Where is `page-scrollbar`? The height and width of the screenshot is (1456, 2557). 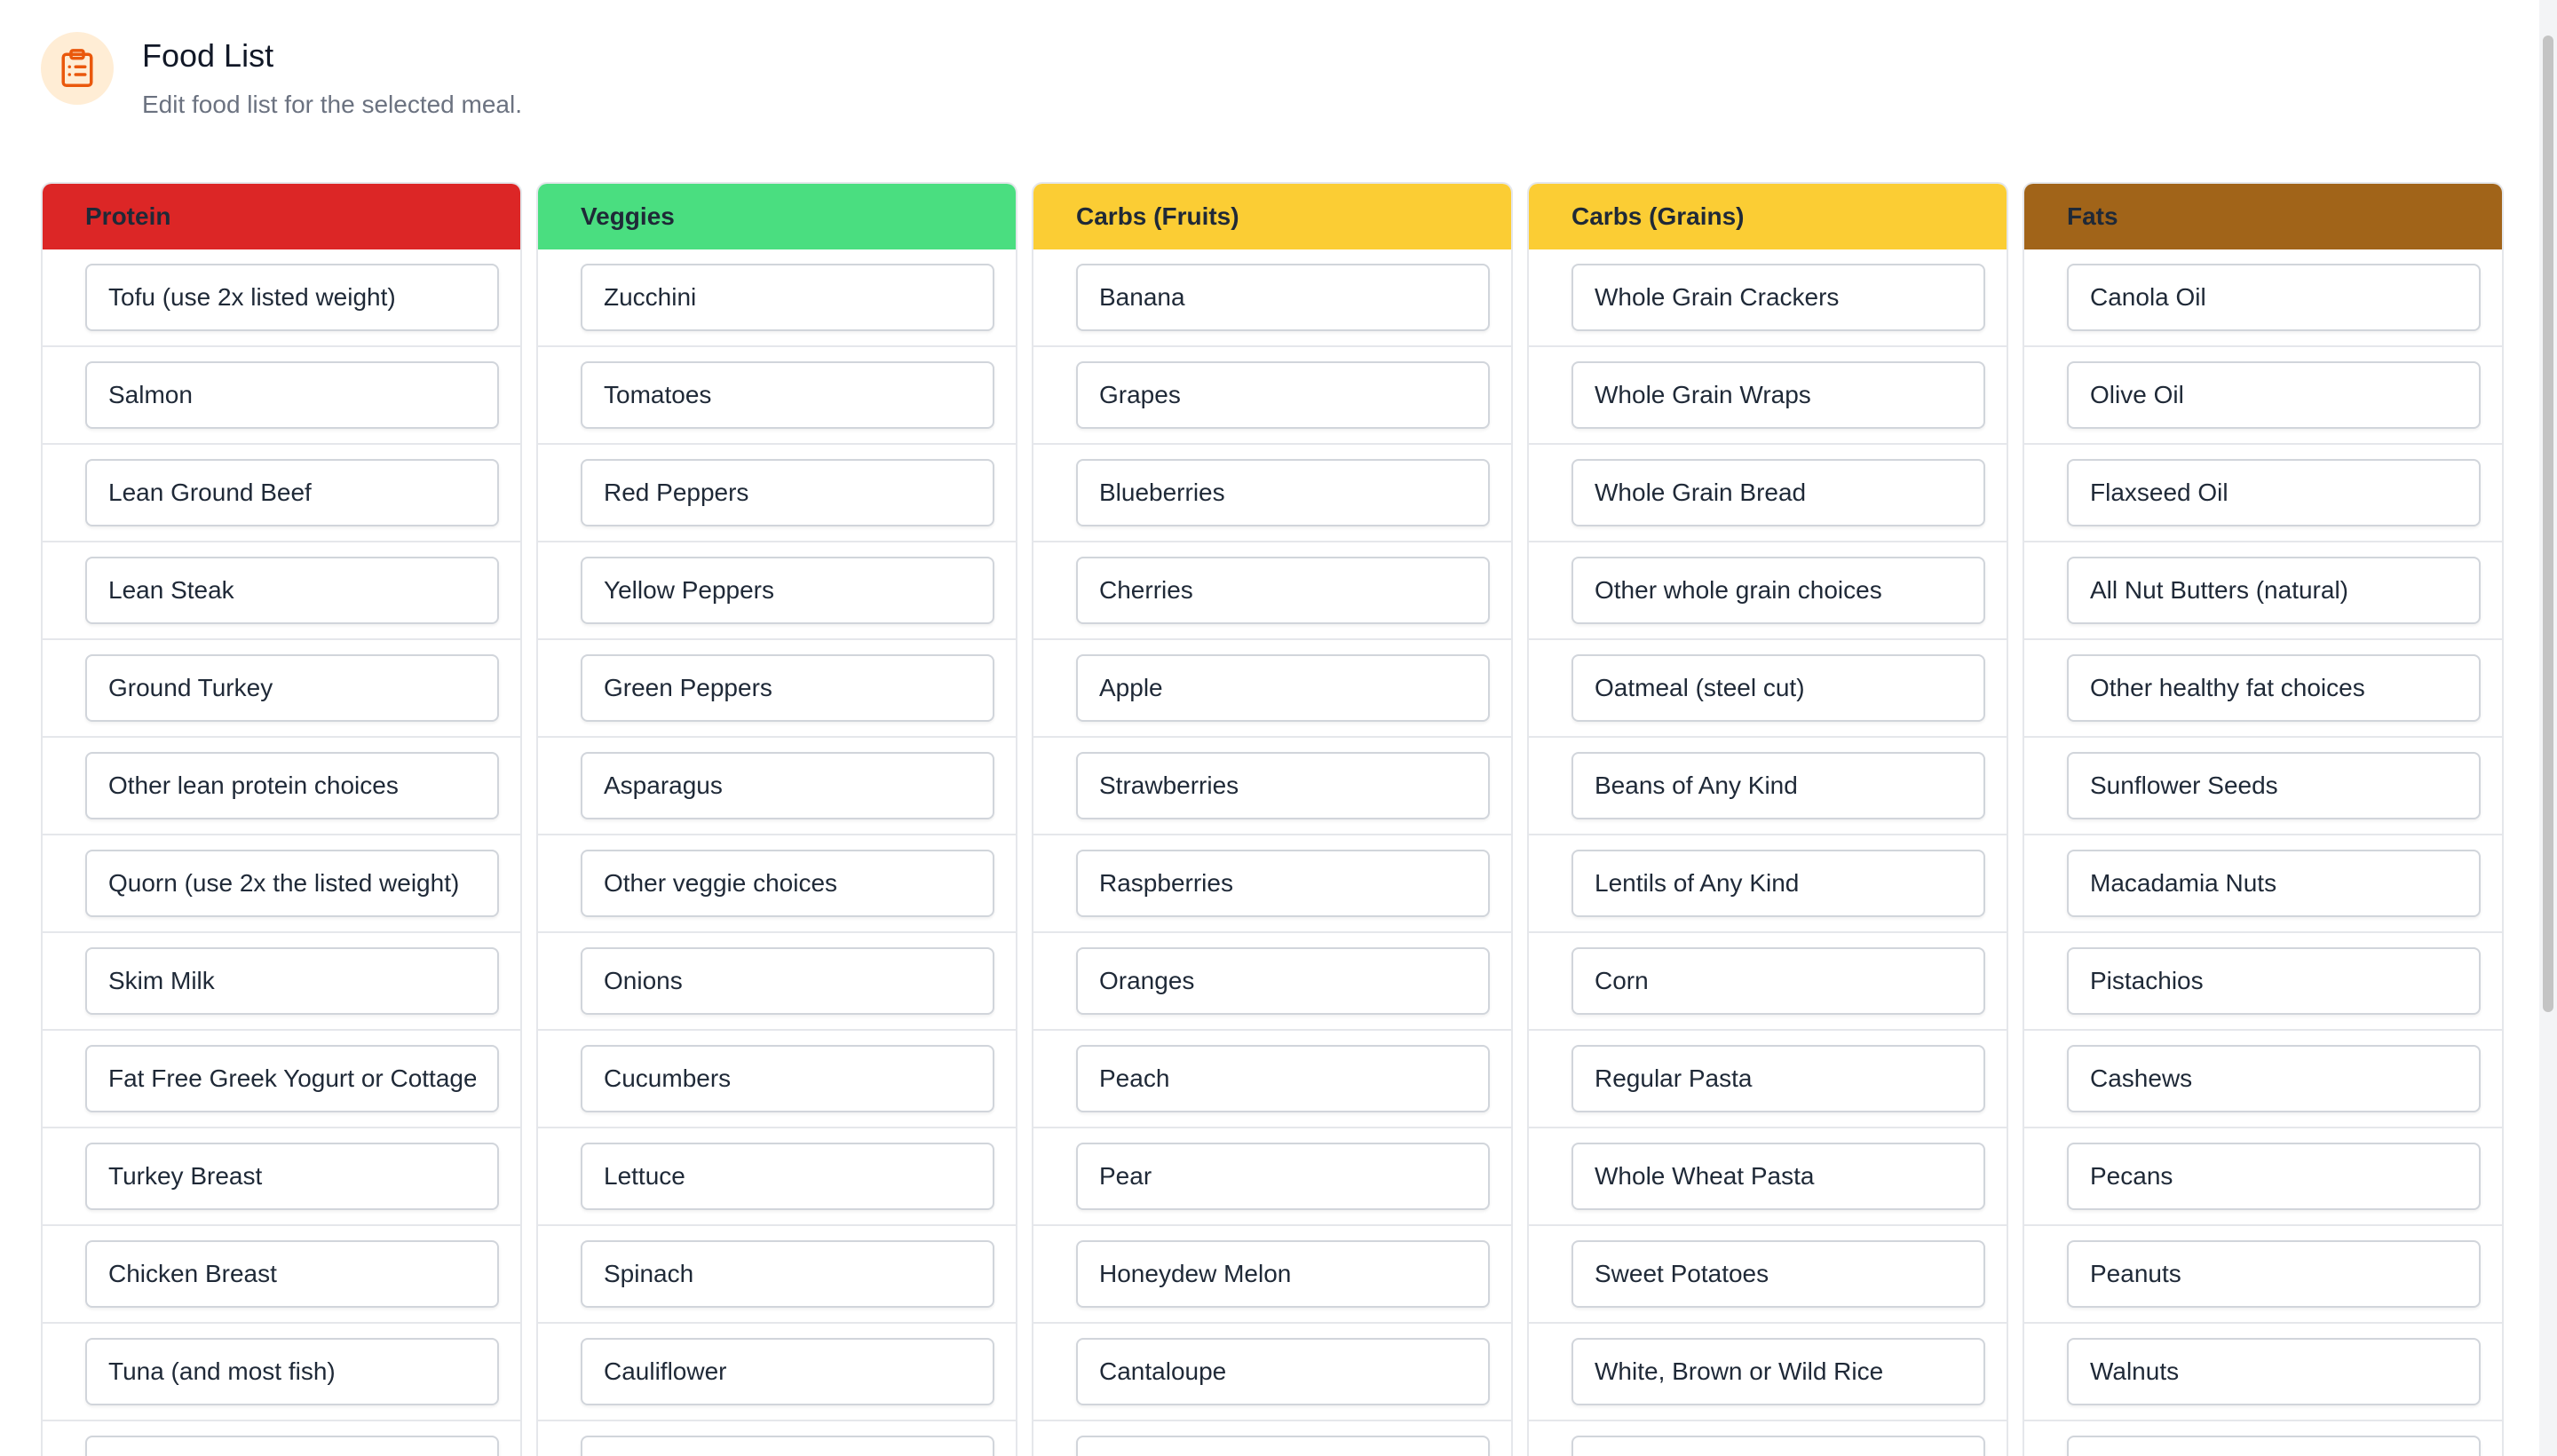
page-scrollbar is located at coordinates (2548, 728).